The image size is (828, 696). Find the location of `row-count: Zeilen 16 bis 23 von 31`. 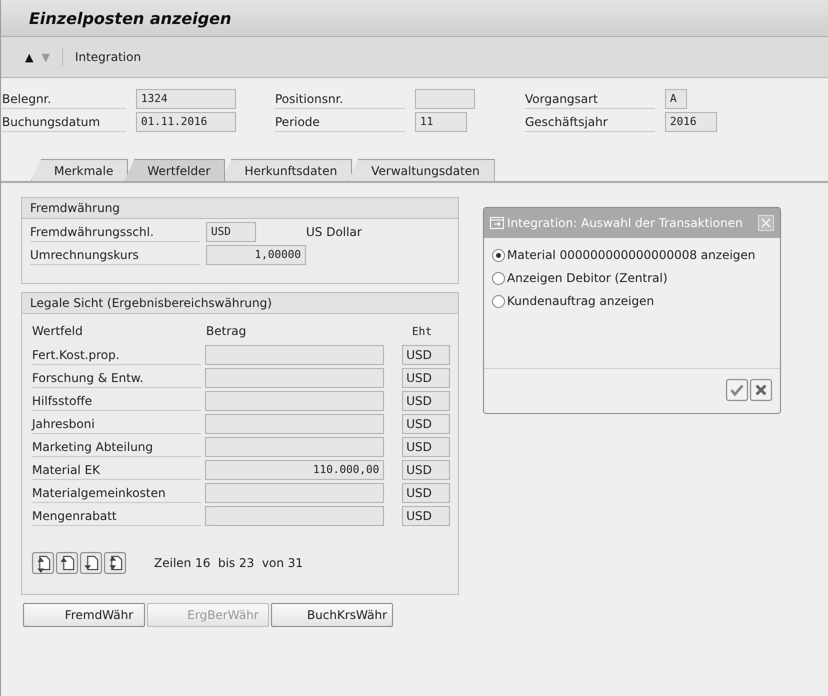

row-count: Zeilen 16 bis 23 von 31 is located at coordinates (229, 563).